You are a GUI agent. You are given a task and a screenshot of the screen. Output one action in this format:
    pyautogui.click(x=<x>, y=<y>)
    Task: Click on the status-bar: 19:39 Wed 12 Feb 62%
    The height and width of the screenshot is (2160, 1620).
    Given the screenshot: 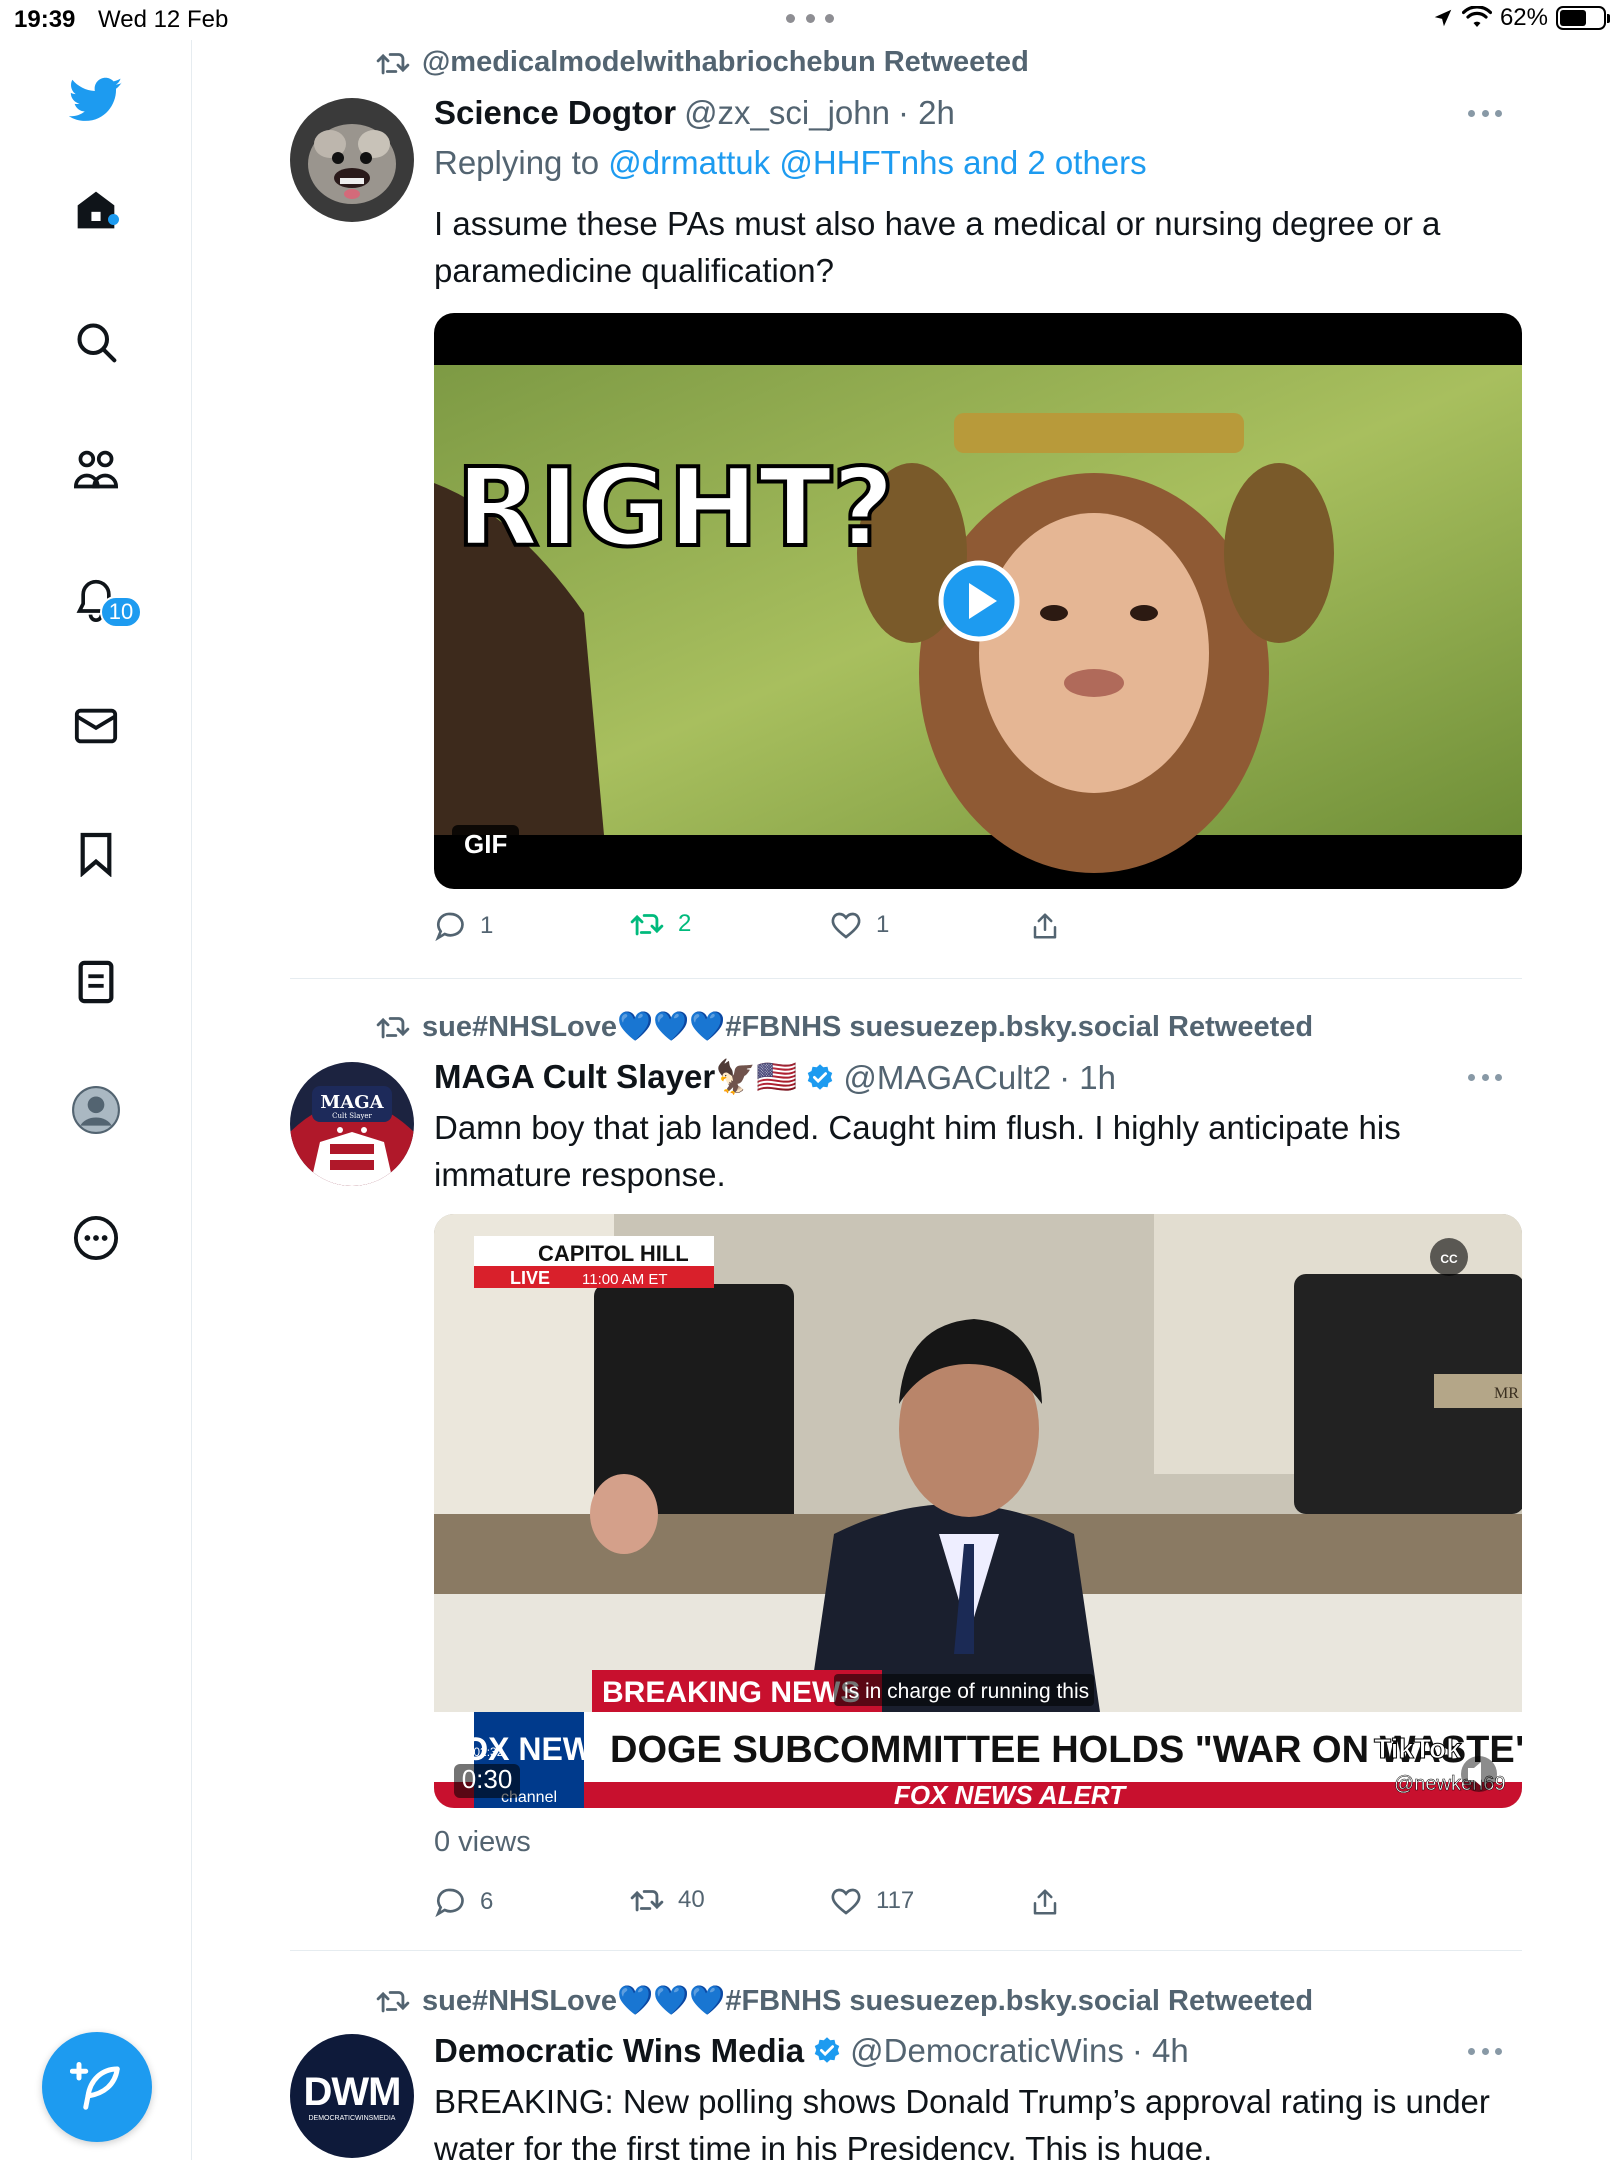 What is the action you would take?
    pyautogui.click(x=810, y=20)
    